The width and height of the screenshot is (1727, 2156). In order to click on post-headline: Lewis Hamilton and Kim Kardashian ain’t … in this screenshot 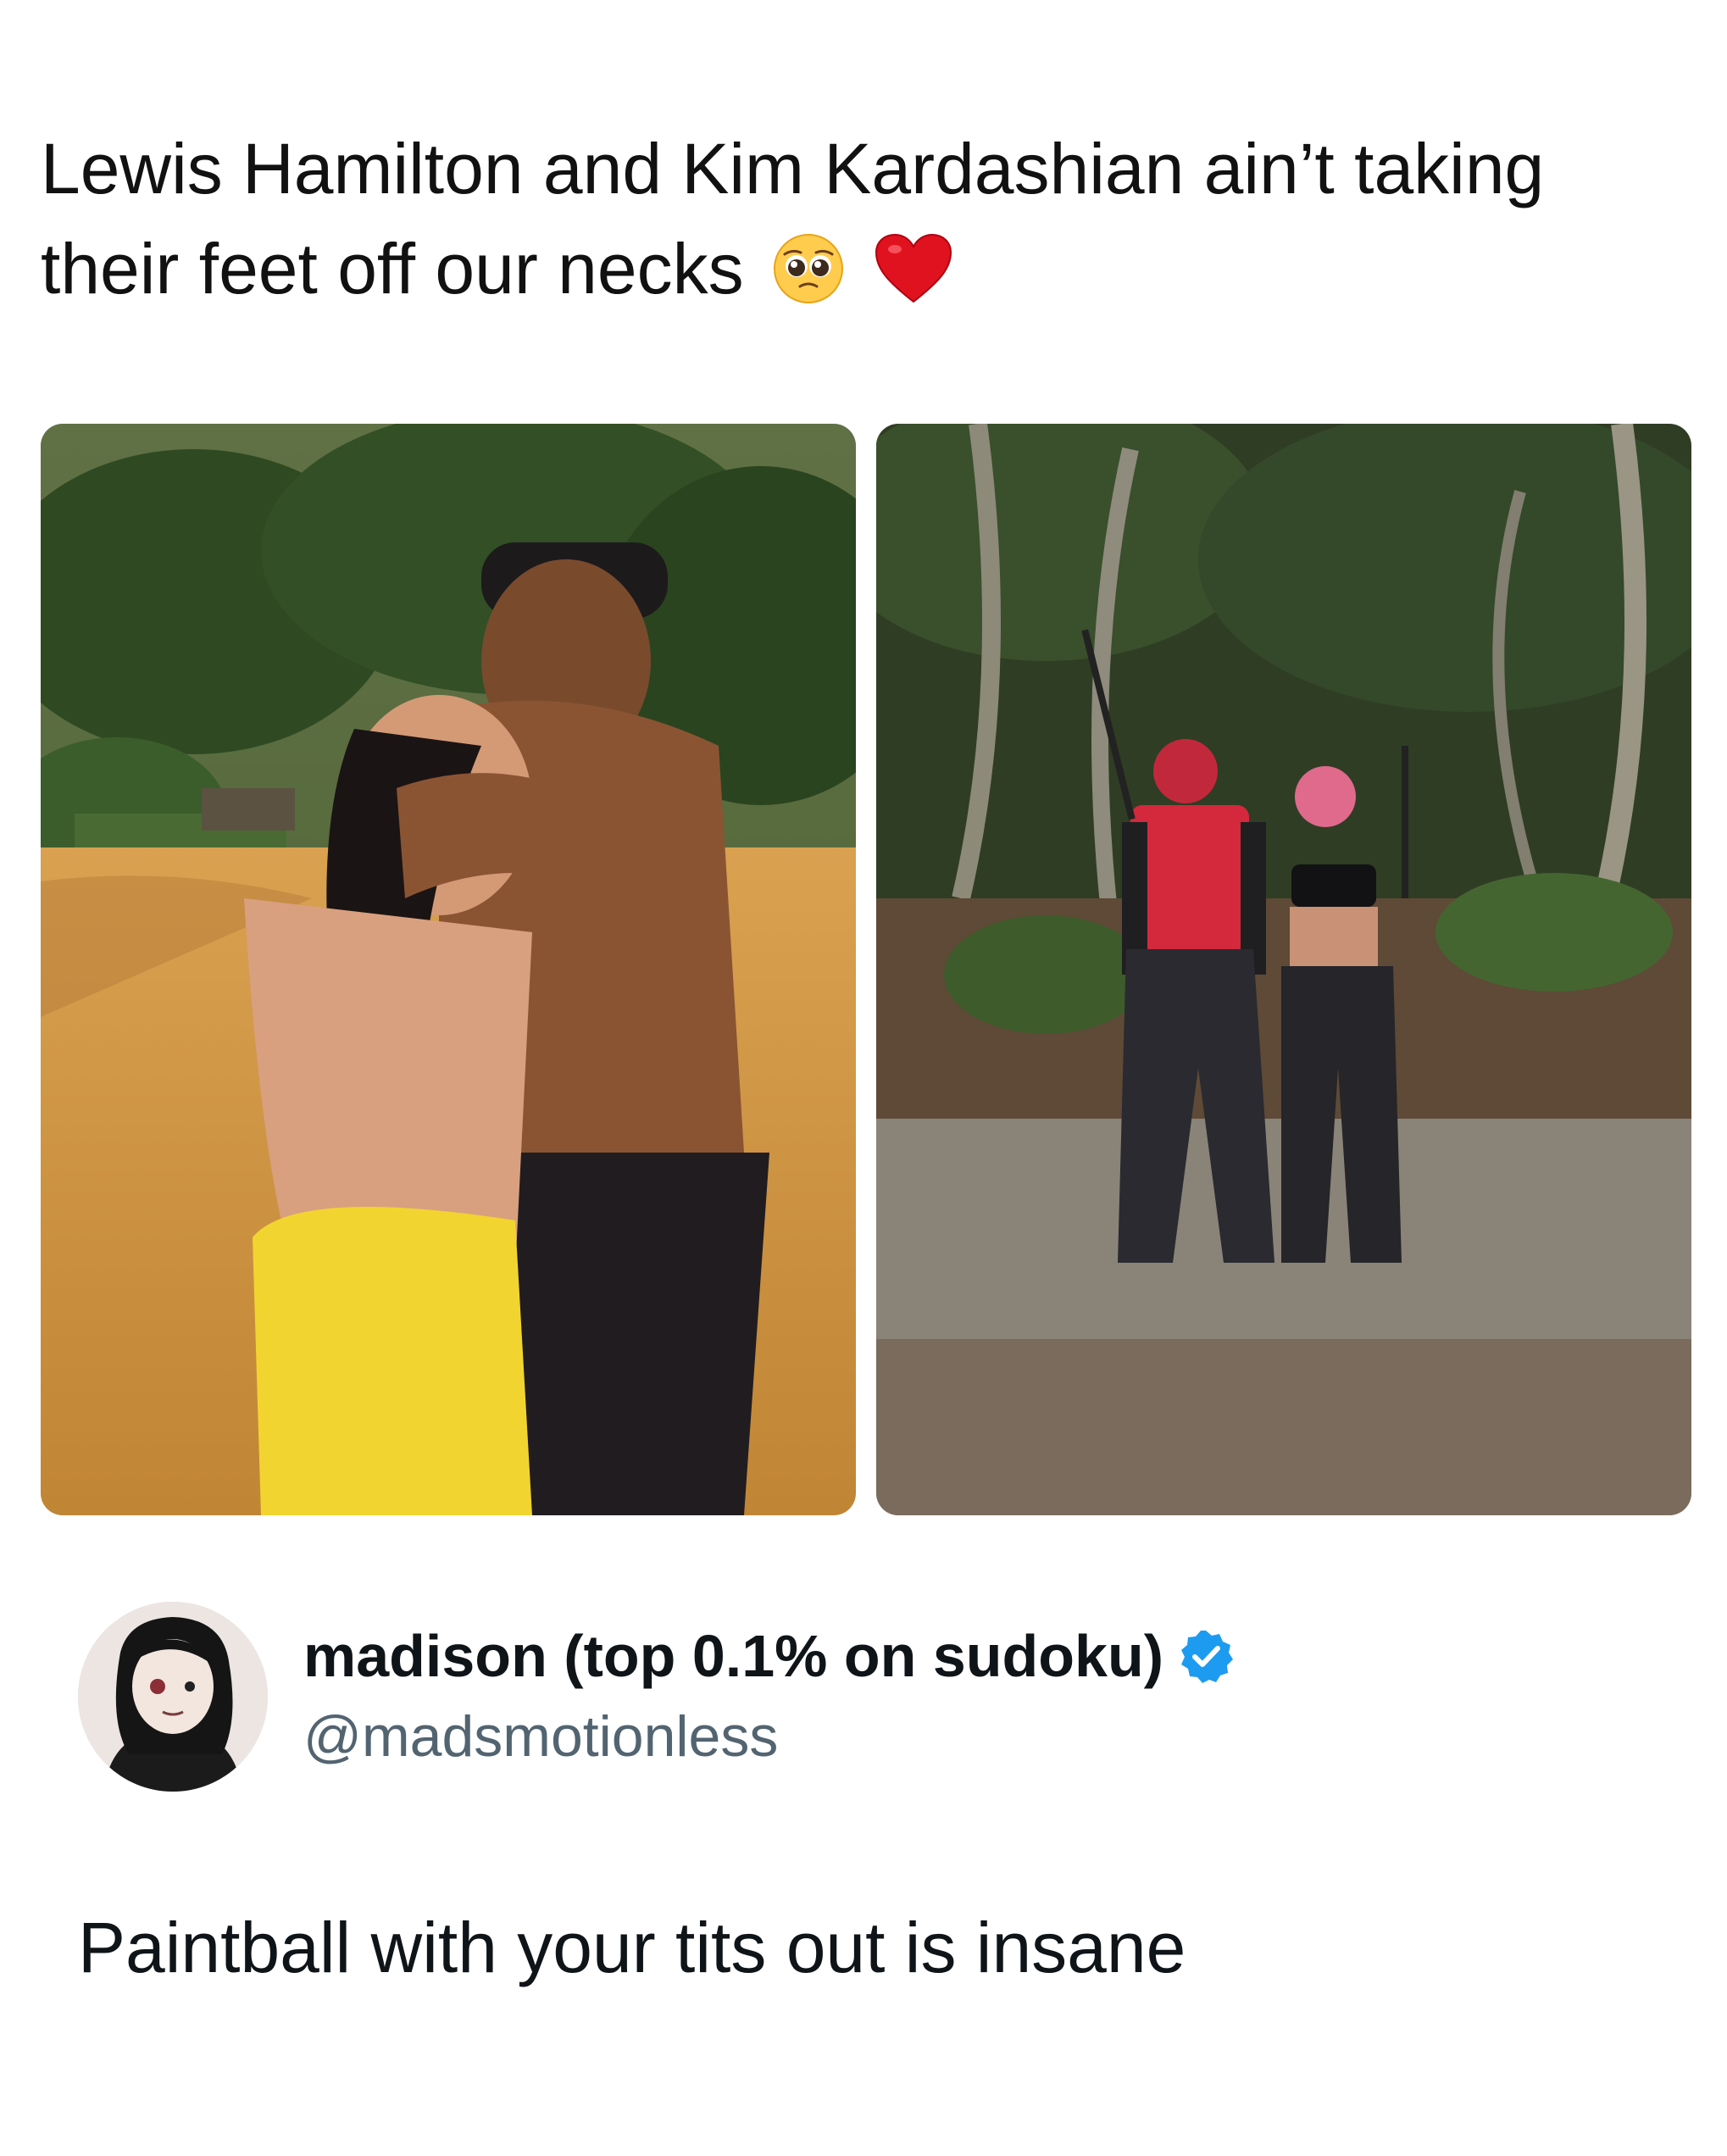, I will do `click(871, 225)`.